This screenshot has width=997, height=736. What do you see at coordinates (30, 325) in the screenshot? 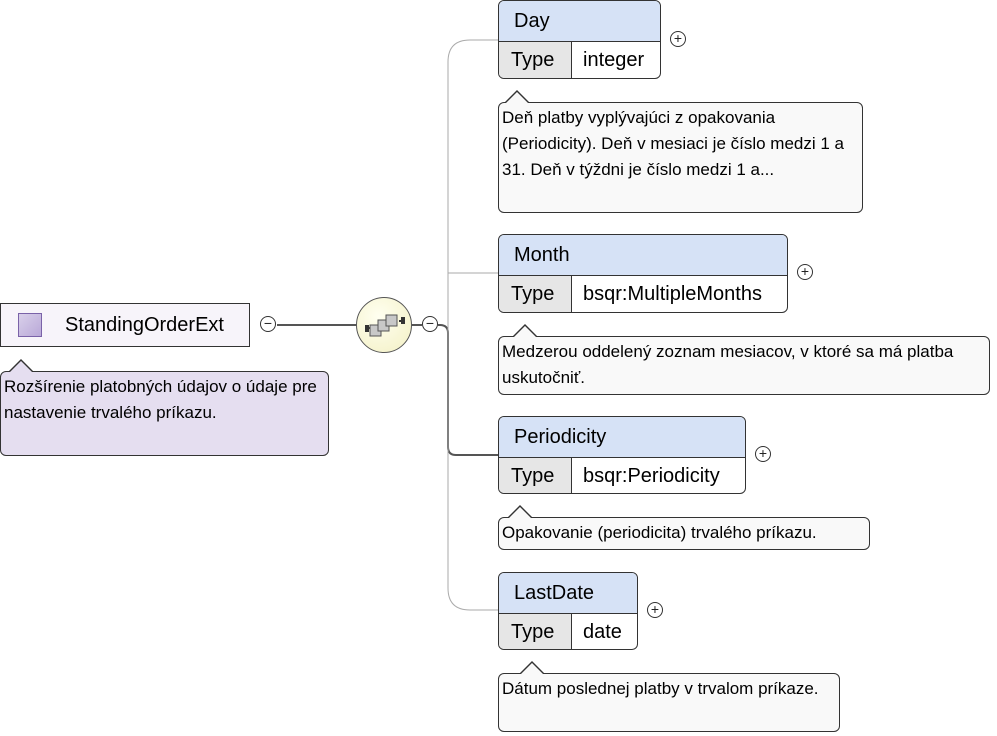
I see `complex-type-icon` at bounding box center [30, 325].